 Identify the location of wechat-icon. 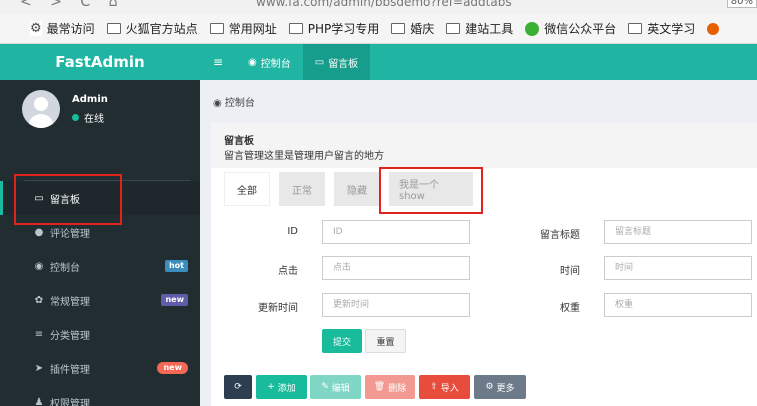
(532, 28).